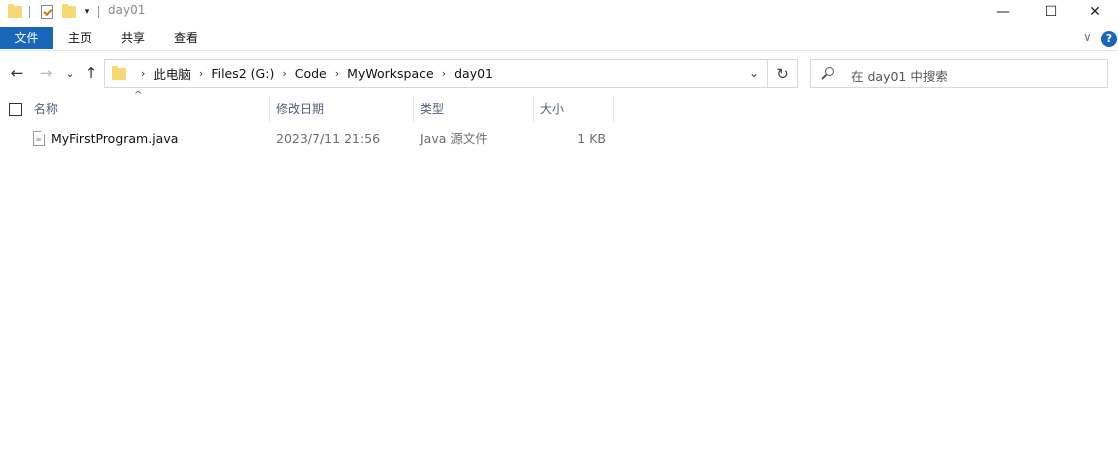 The height and width of the screenshot is (452, 1118). I want to click on breadcrumb-code: Code, so click(311, 73).